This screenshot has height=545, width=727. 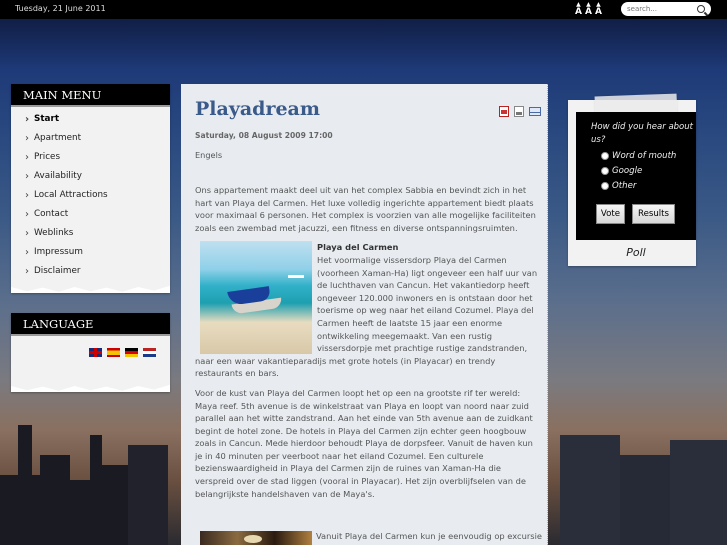 I want to click on menu-item-prices: Prices, so click(x=90, y=157).